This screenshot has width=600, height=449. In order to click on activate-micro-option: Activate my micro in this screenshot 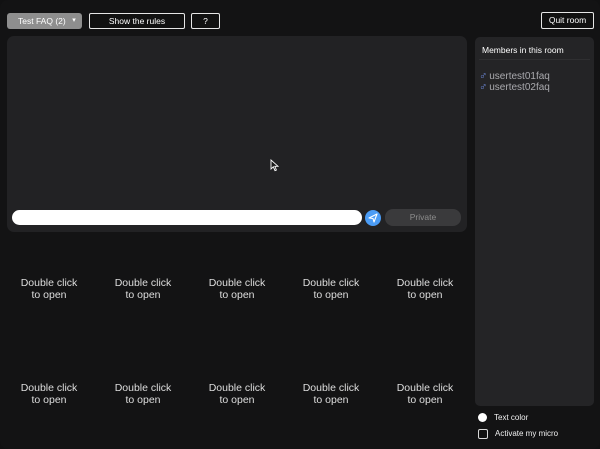, I will do `click(518, 433)`.